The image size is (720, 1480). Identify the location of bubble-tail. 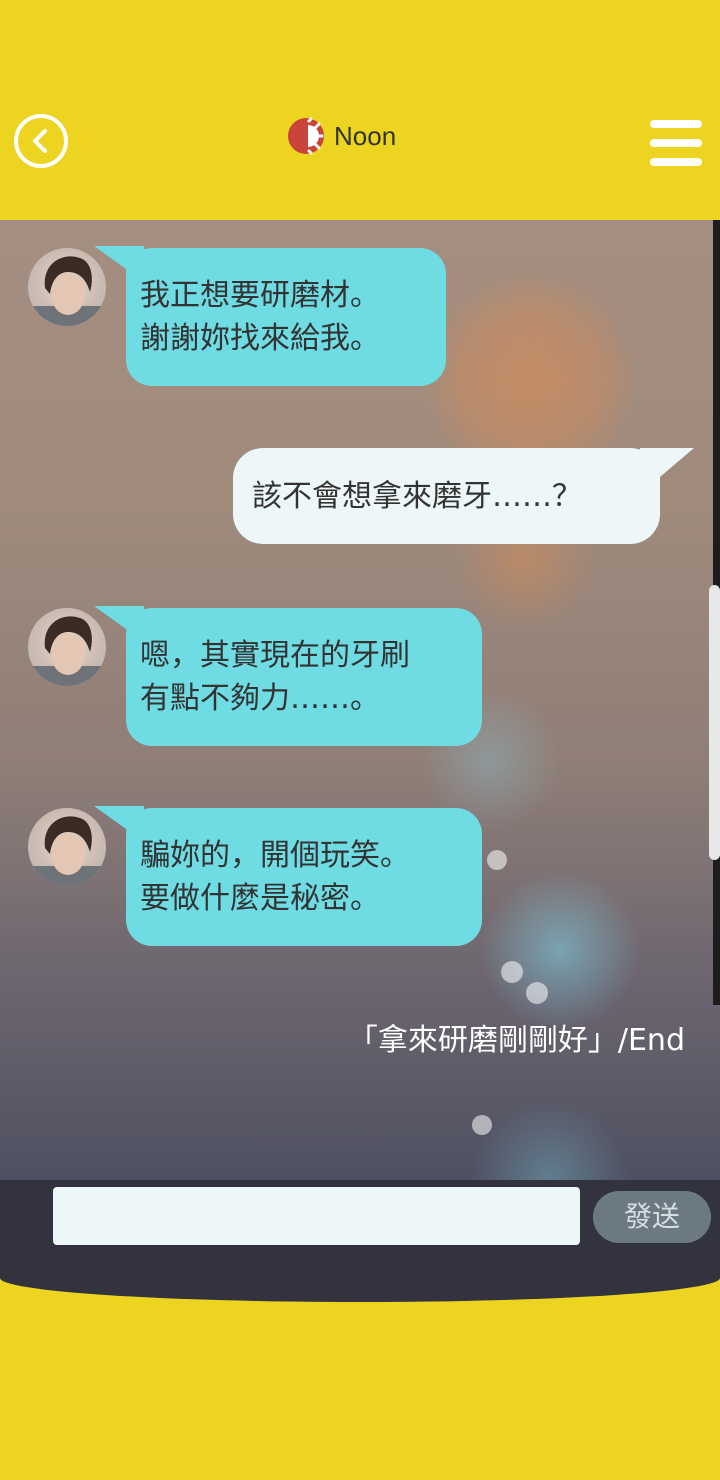
(667, 471).